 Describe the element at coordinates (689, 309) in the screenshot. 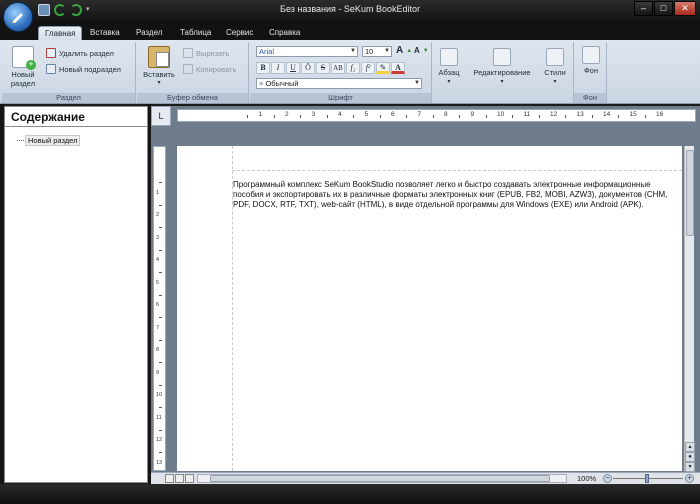

I see `vertical-scrollbar: ▴ ● ▾` at that location.